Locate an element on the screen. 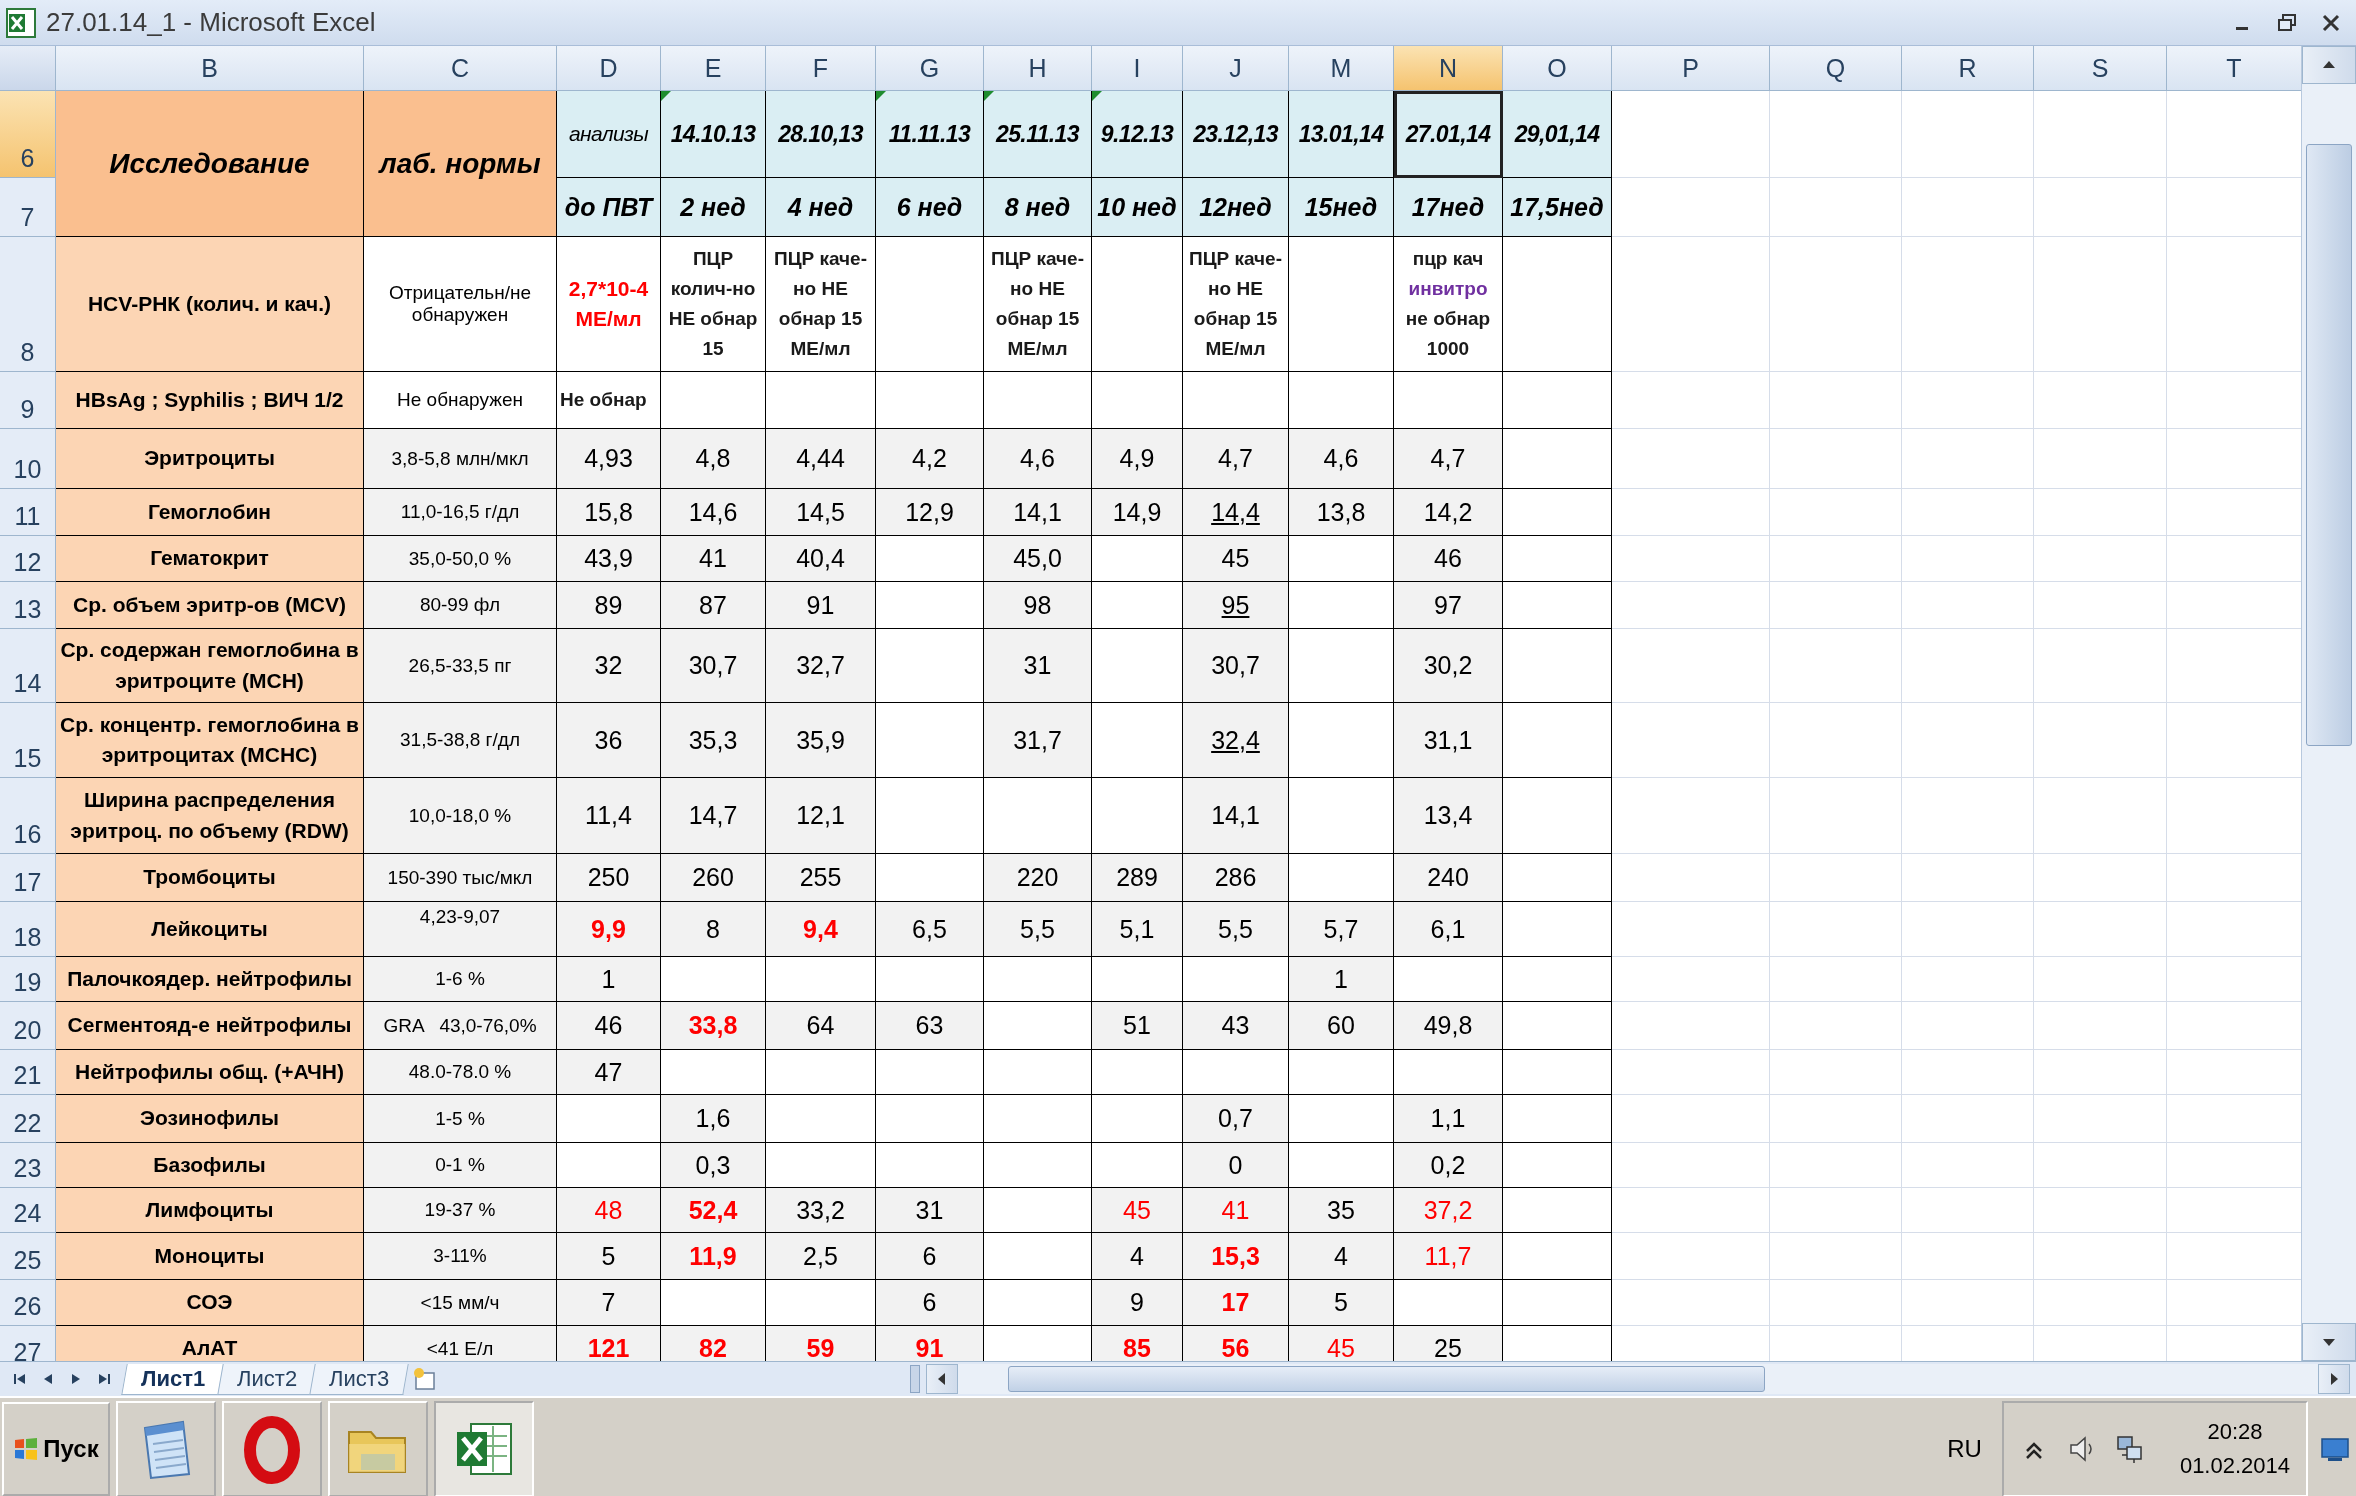  table-cell: 4,6 is located at coordinates (1038, 459).